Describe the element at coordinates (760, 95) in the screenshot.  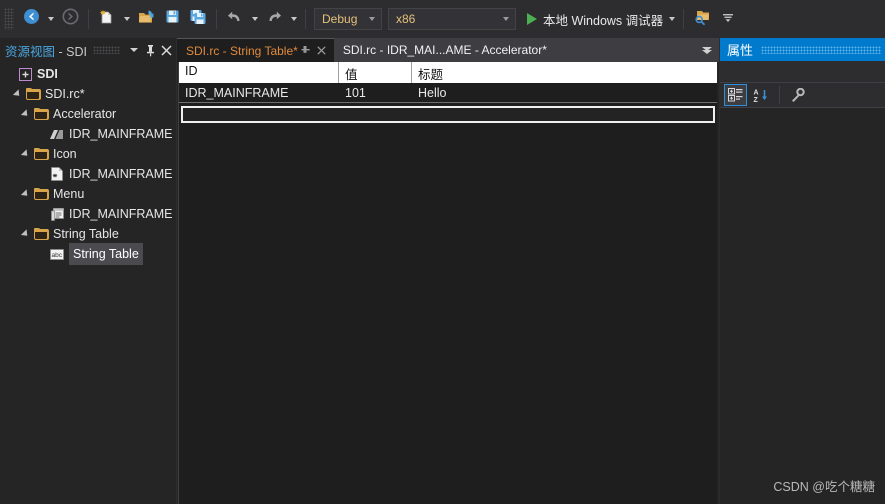
I see `alphabetical-sort-button: A Z` at that location.